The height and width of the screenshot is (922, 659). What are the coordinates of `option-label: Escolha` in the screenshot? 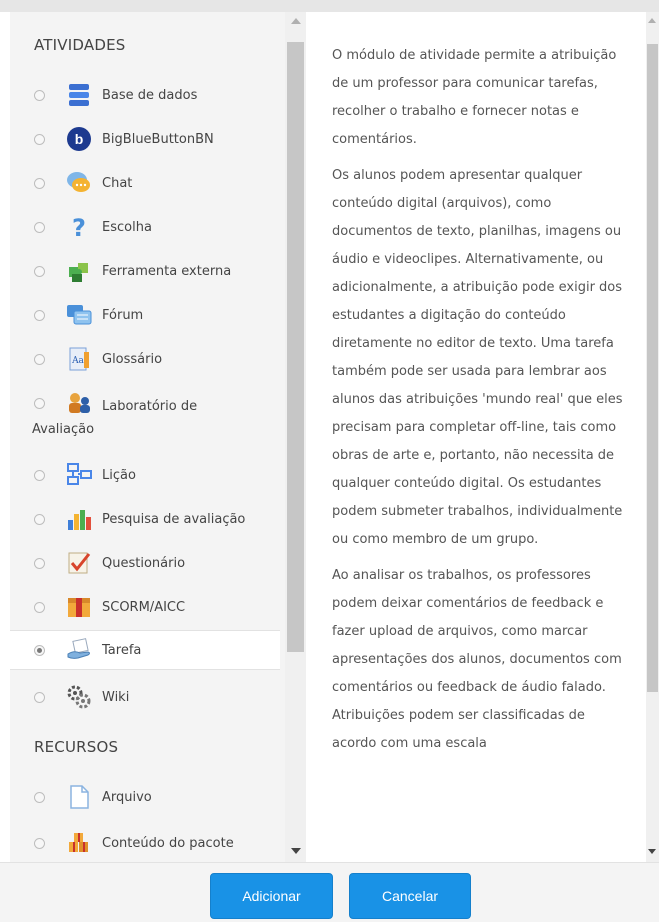 It's located at (127, 227).